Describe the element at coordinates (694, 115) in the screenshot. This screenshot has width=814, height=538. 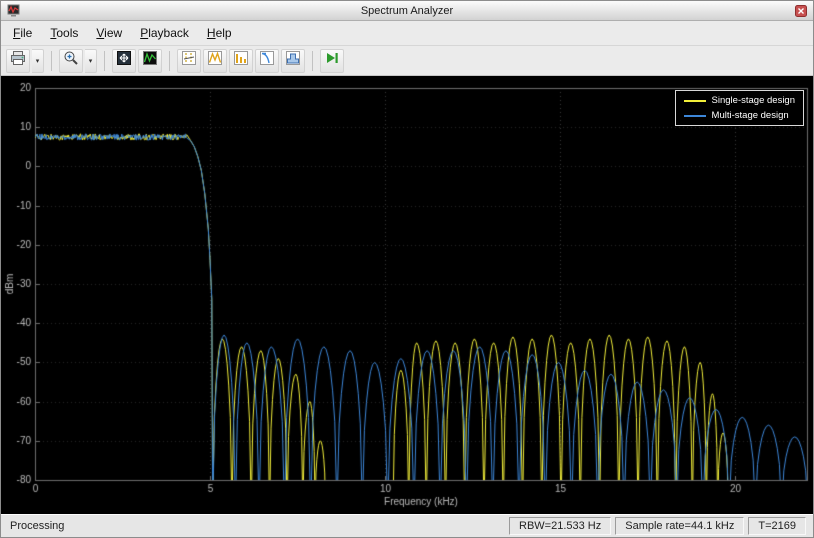
I see `legend-line-multi-stage` at that location.